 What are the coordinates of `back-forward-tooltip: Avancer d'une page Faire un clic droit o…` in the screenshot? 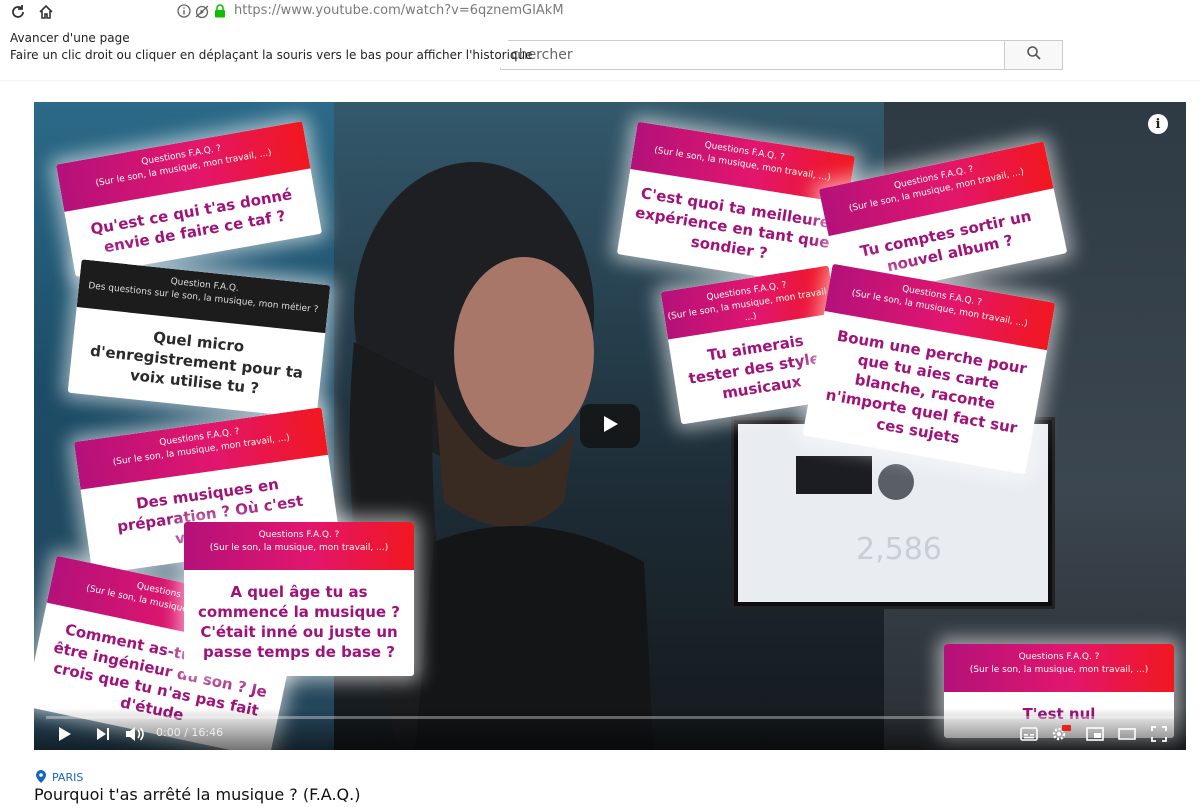 It's located at (266, 46).